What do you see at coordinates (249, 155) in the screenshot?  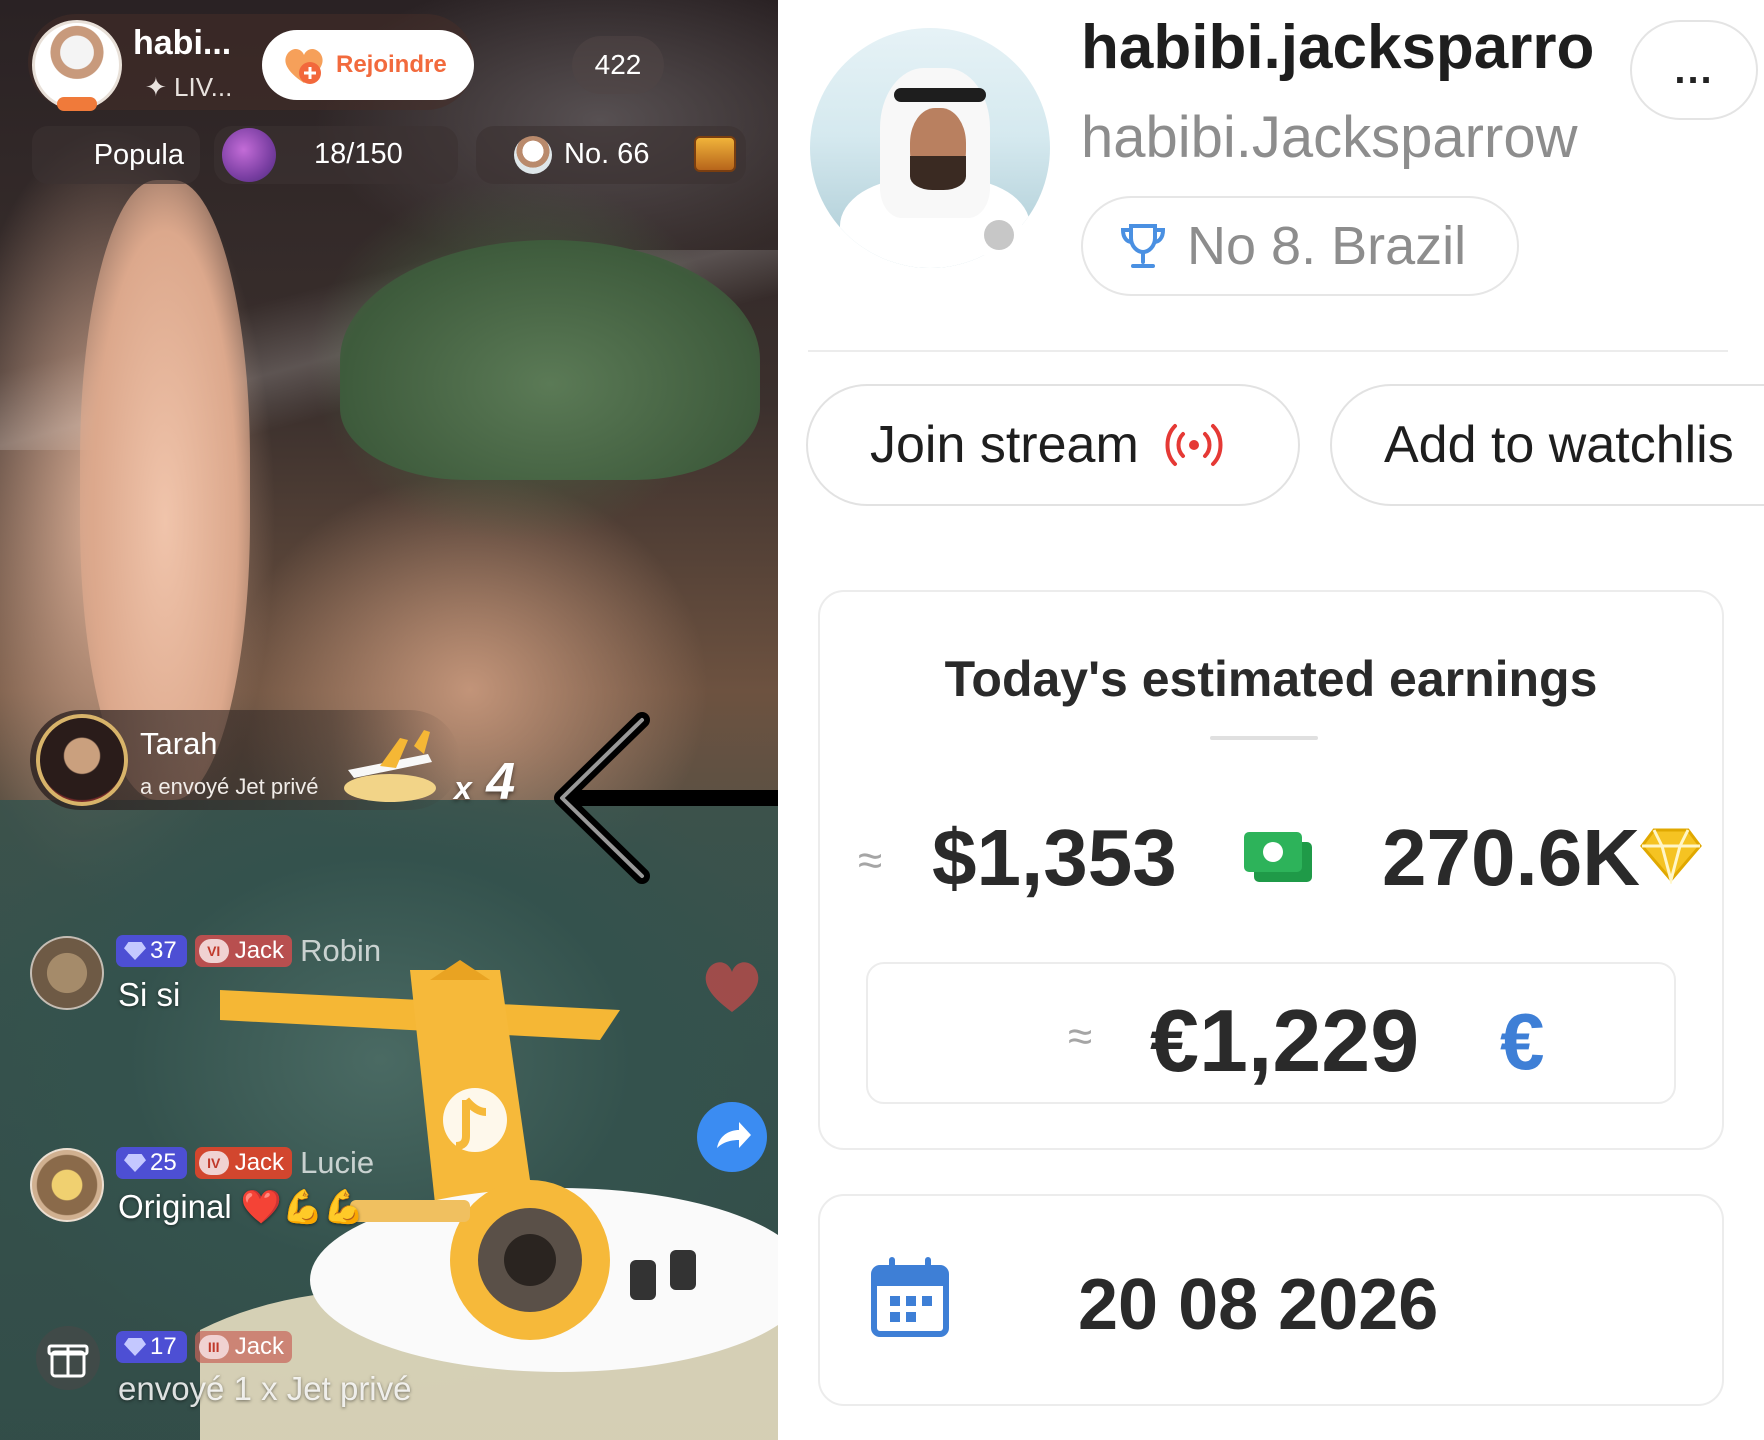 I see `league-badge-icon` at bounding box center [249, 155].